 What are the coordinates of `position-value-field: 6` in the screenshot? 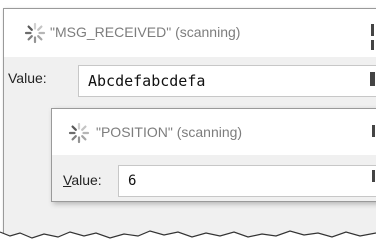 It's located at (247, 181).